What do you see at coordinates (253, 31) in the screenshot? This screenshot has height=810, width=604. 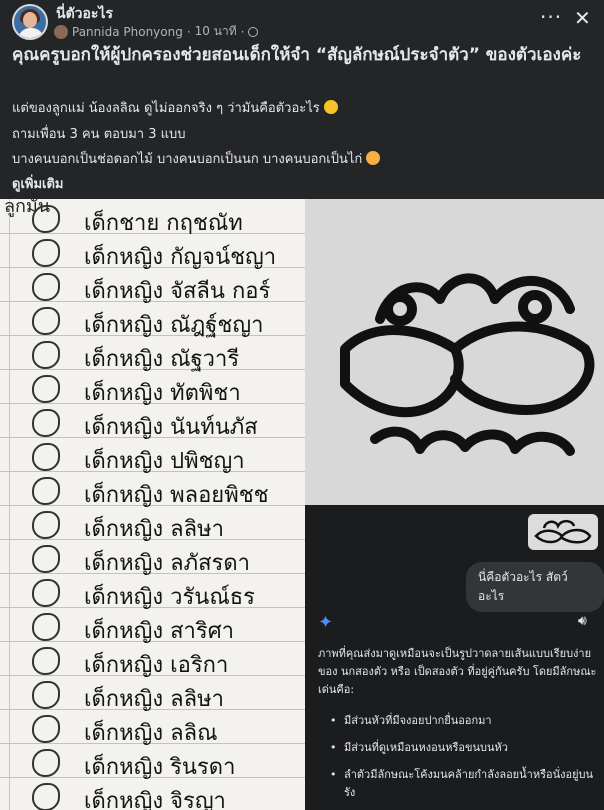 I see `globe-icon` at bounding box center [253, 31].